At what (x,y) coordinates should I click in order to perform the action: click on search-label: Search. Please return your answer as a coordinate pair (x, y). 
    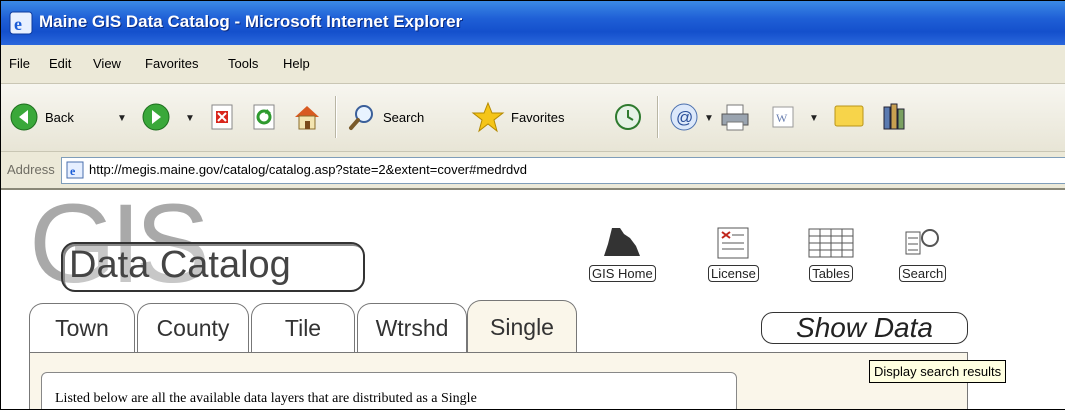
    Looking at the image, I should click on (404, 117).